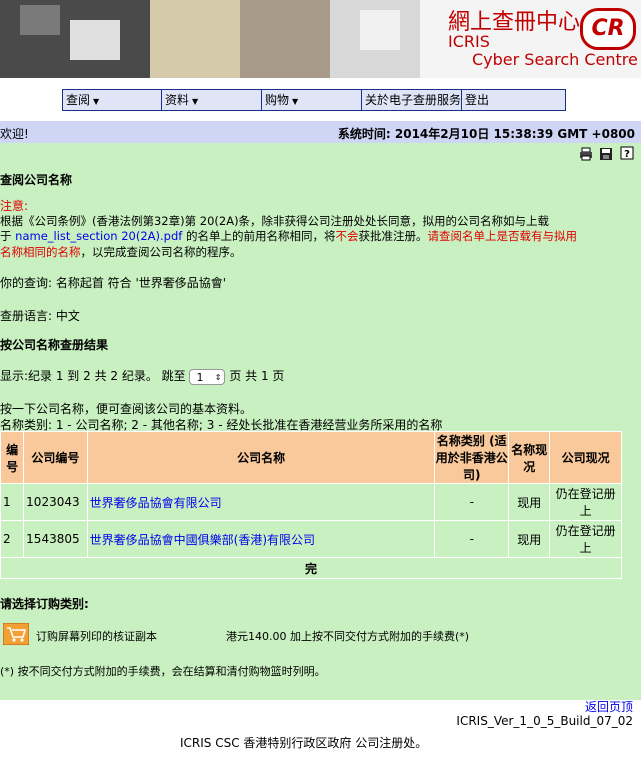 Image resolution: width=641 pixels, height=757 pixels. Describe the element at coordinates (40, 316) in the screenshot. I see `query-language: 查册语言: 中文` at that location.